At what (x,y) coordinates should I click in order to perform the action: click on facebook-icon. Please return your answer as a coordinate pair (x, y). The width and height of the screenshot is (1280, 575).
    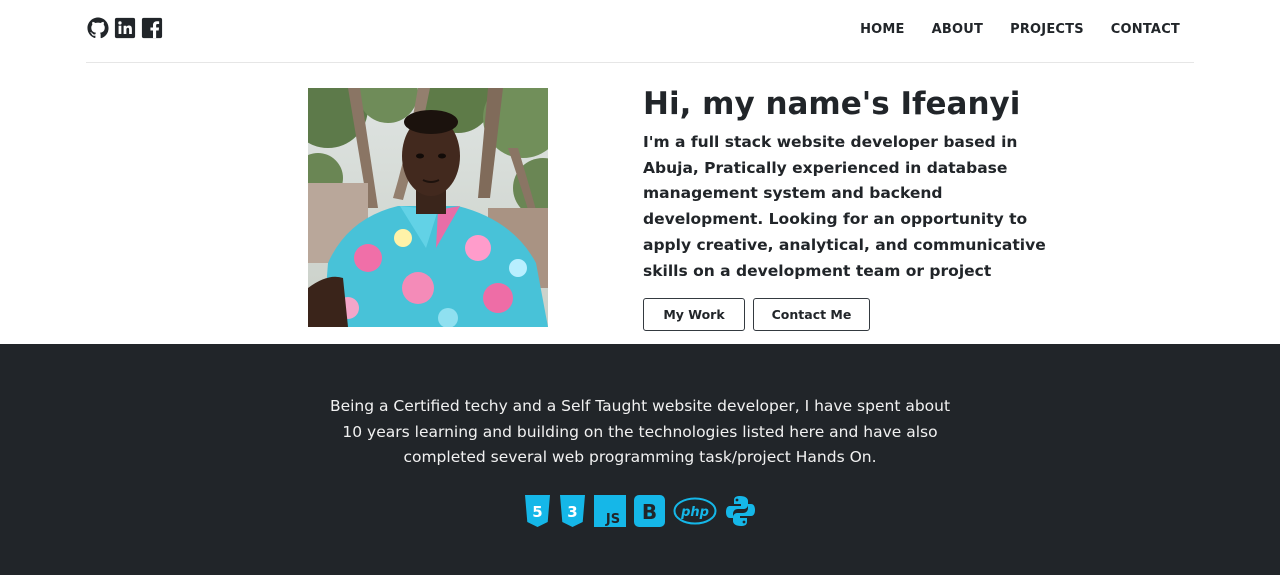
    Looking at the image, I should click on (152, 28).